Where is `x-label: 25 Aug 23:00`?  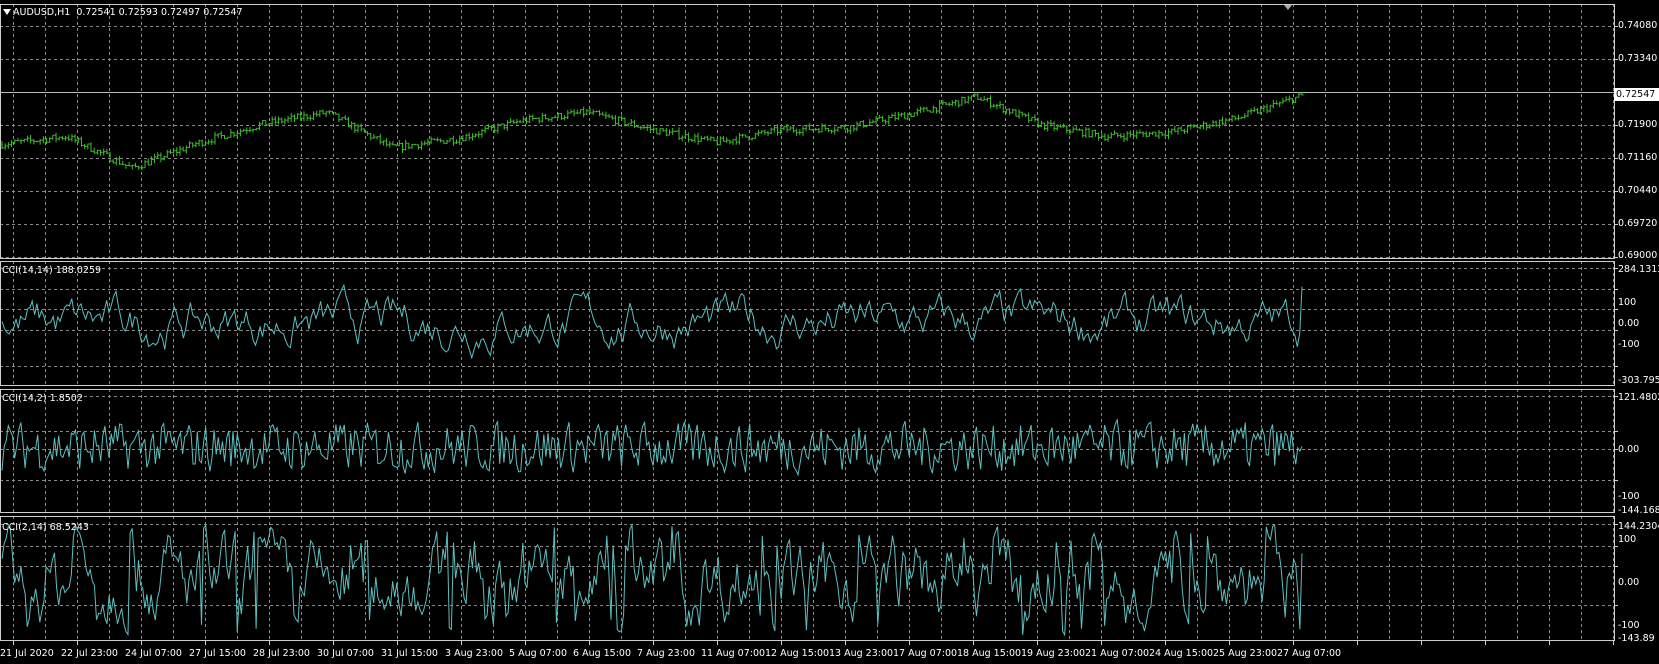
x-label: 25 Aug 23:00 is located at coordinates (1245, 653).